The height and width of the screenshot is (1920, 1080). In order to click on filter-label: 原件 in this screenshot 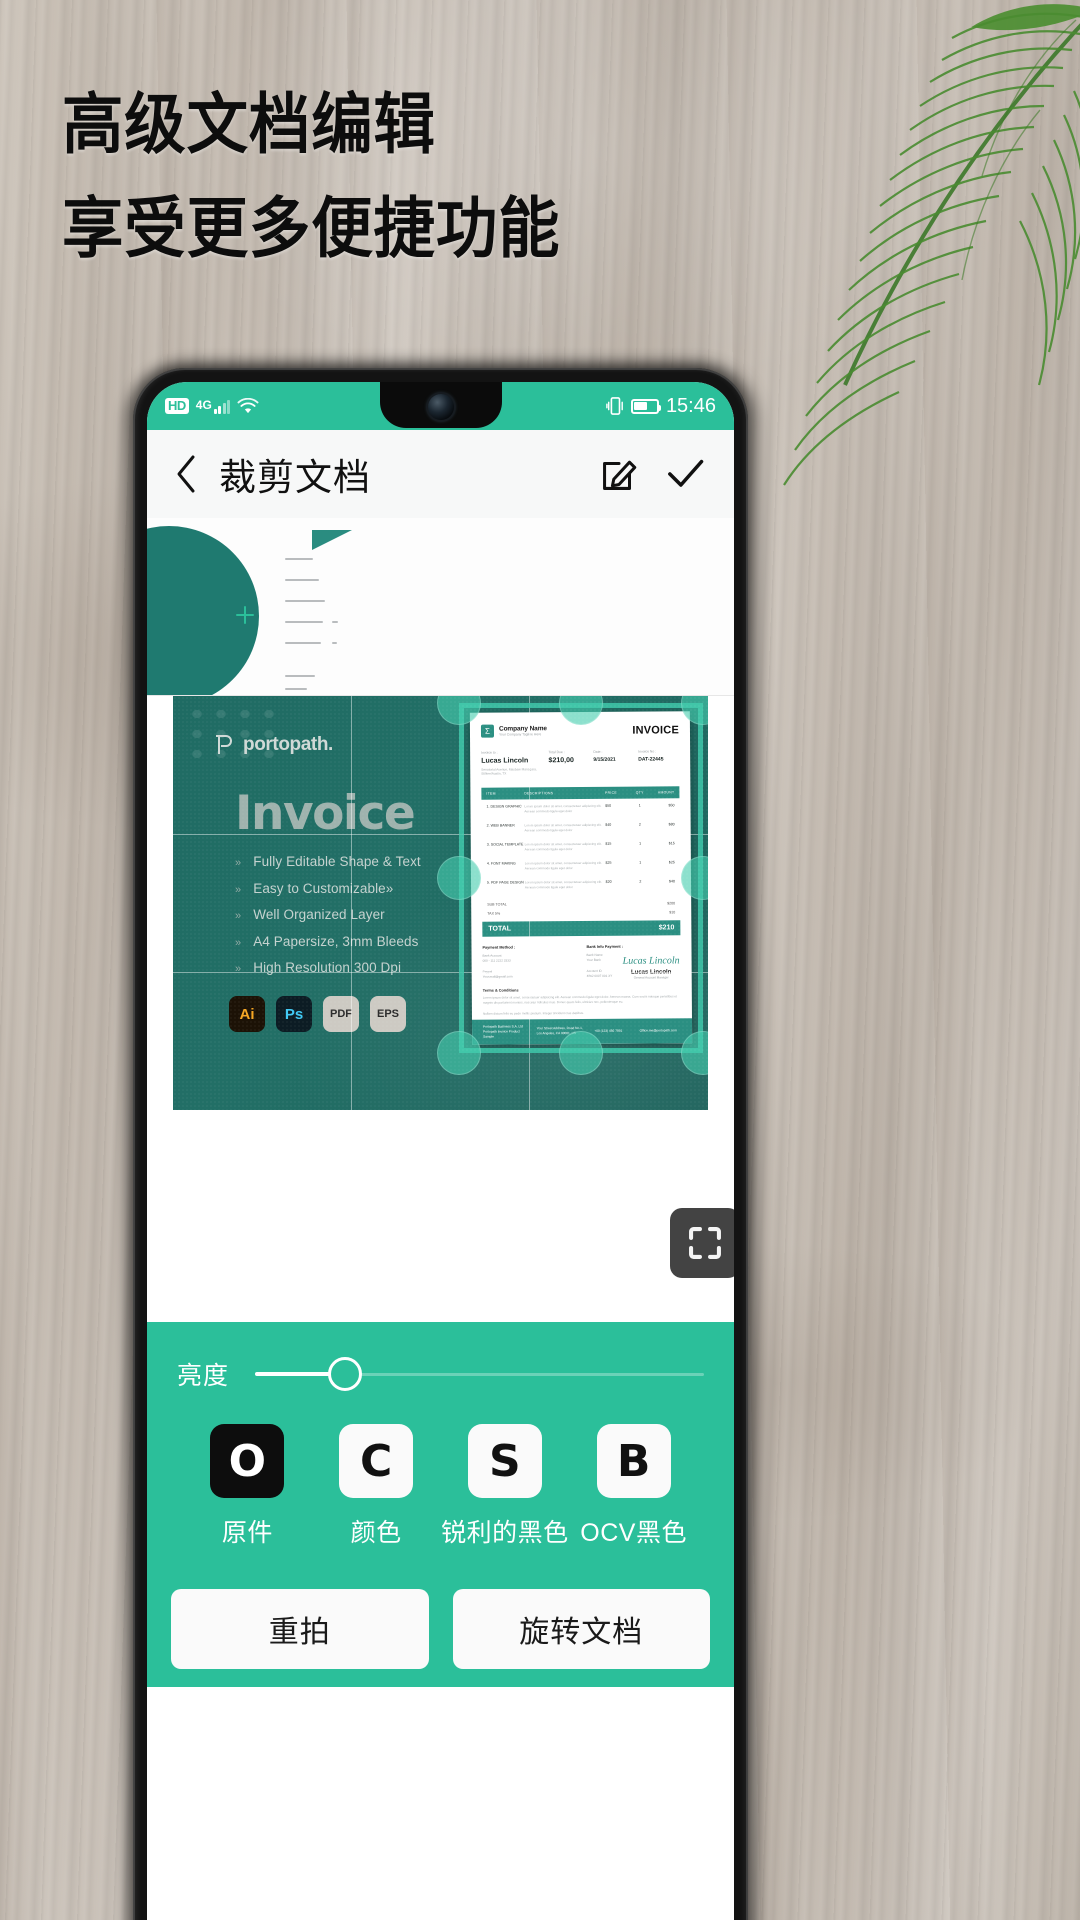, I will do `click(247, 1533)`.